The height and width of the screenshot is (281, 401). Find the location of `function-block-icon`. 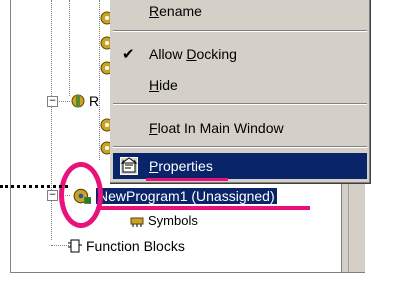

function-block-icon is located at coordinates (75, 246).